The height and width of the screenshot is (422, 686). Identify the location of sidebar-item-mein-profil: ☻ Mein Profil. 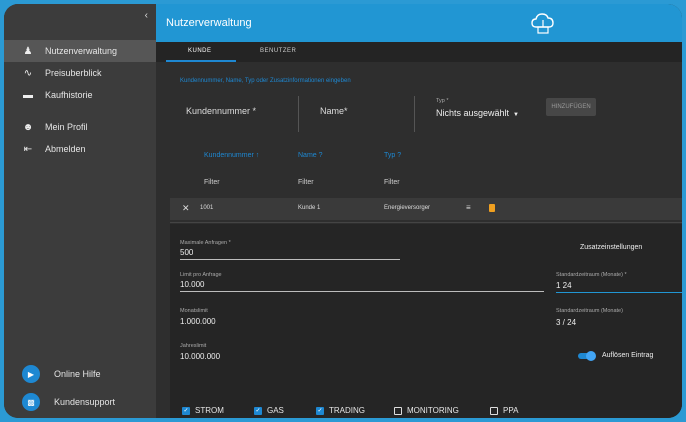
(80, 127).